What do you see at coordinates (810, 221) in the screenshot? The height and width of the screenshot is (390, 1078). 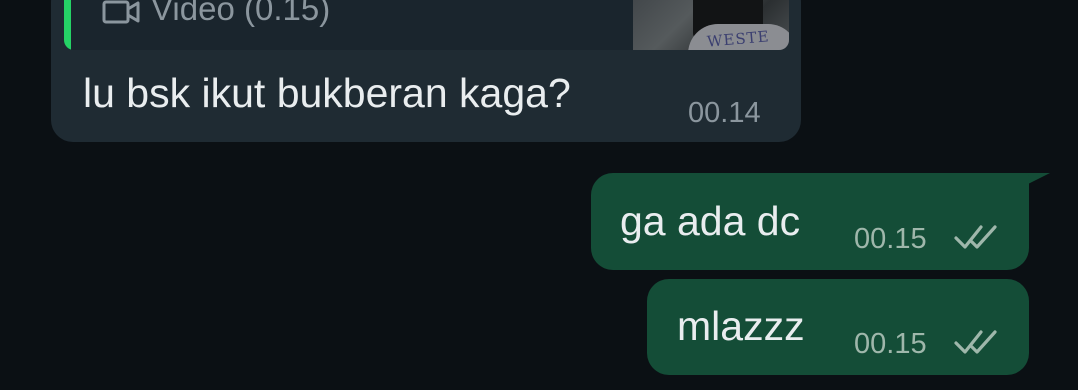 I see `outgoing-message-bubble: ga ada dc 00.15` at bounding box center [810, 221].